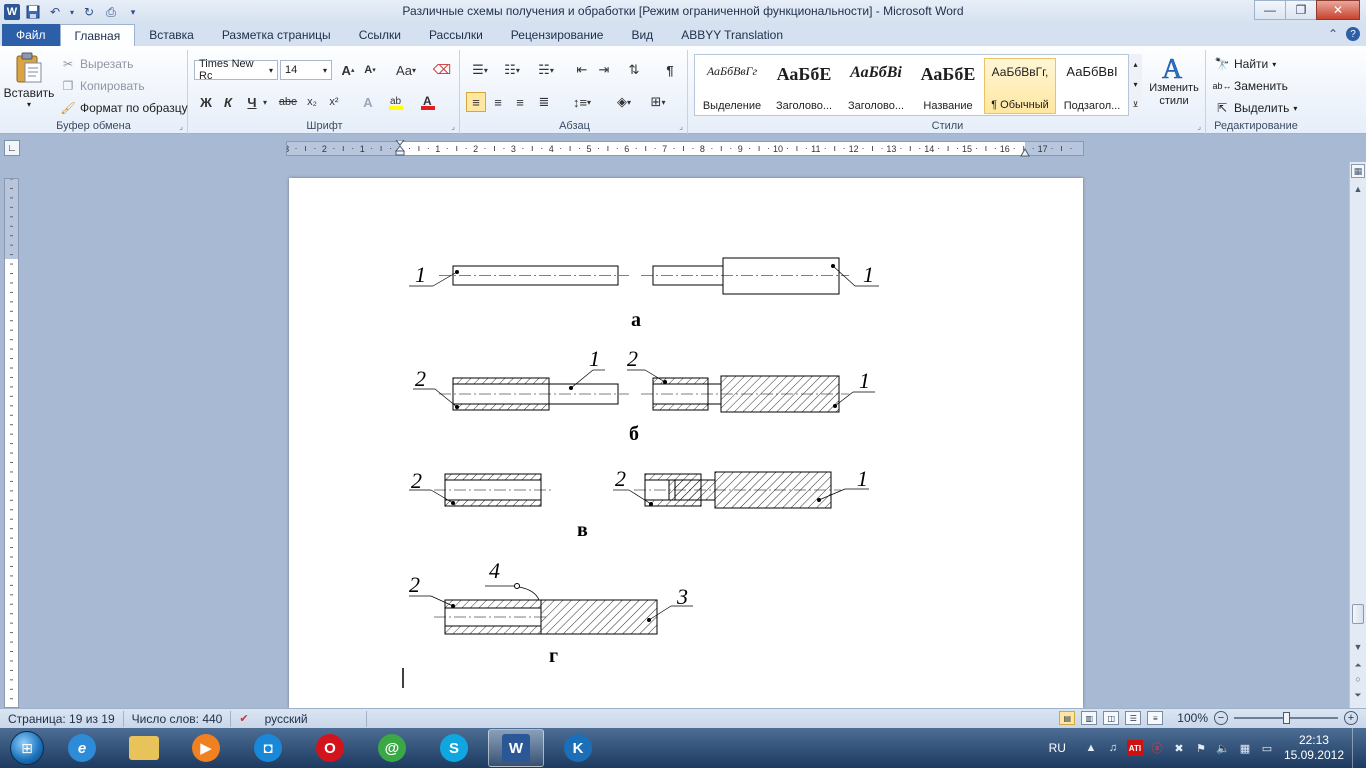 The height and width of the screenshot is (768, 1366). Describe the element at coordinates (72, 12) in the screenshot. I see `undo-dropdown-icon: ▾` at that location.